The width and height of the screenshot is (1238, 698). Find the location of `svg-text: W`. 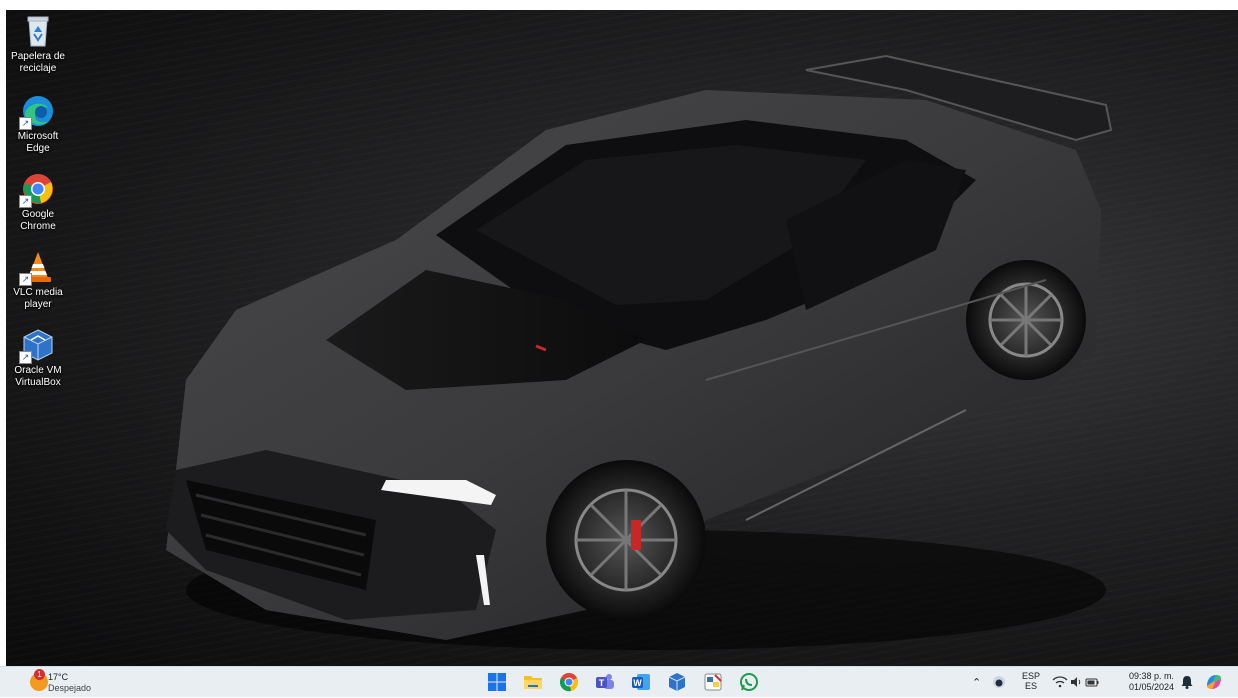

svg-text: W is located at coordinates (637, 683).